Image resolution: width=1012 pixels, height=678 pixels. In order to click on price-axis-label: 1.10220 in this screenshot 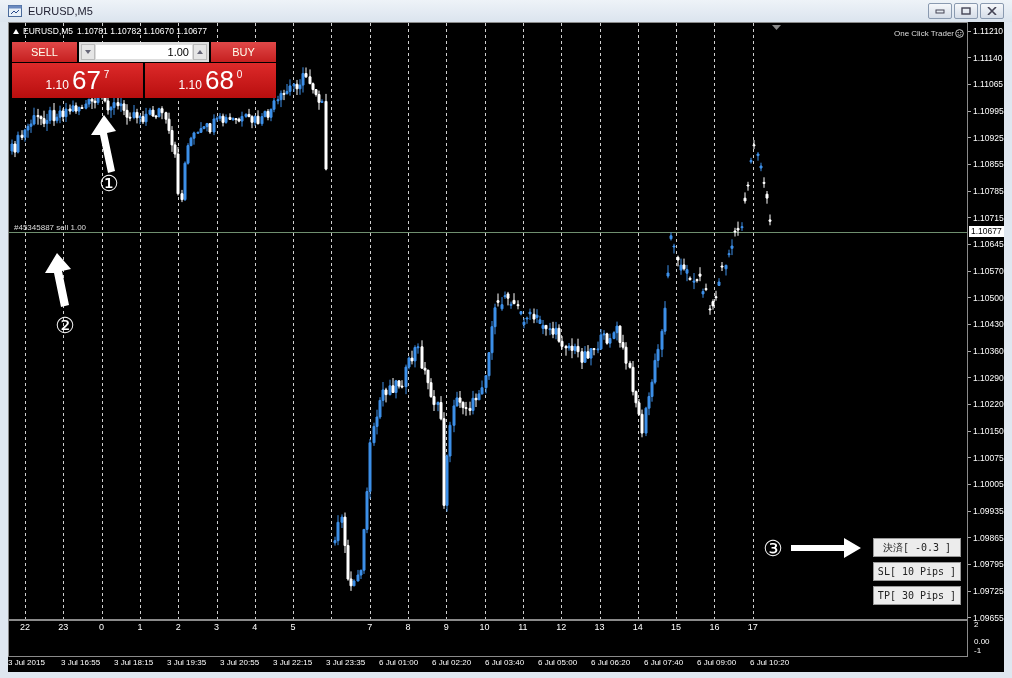, I will do `click(988, 404)`.